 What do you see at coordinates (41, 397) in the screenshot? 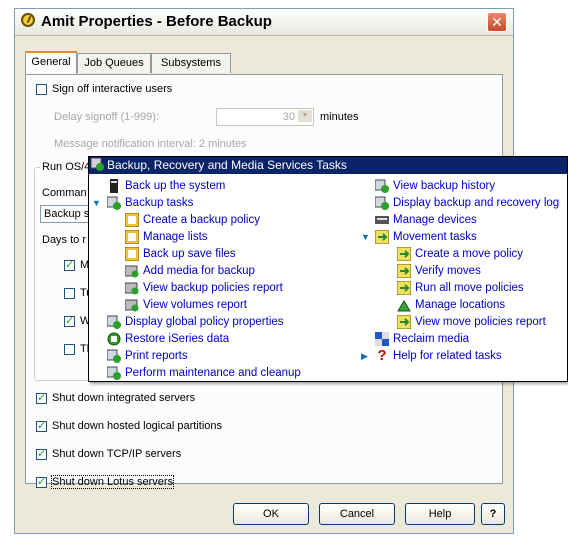
I see `shutdown-integrated-checkbox` at bounding box center [41, 397].